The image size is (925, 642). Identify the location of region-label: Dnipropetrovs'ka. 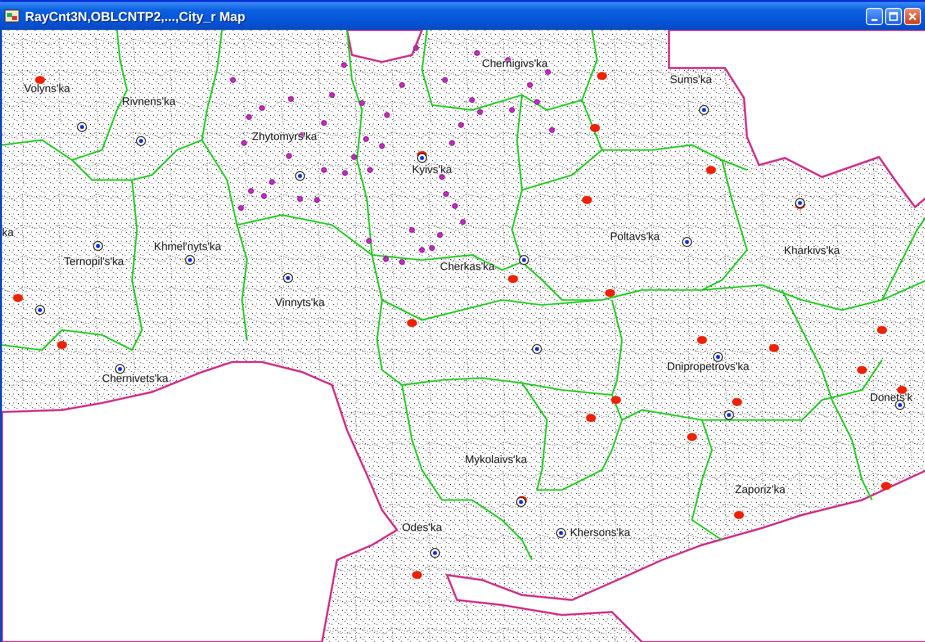
(708, 367).